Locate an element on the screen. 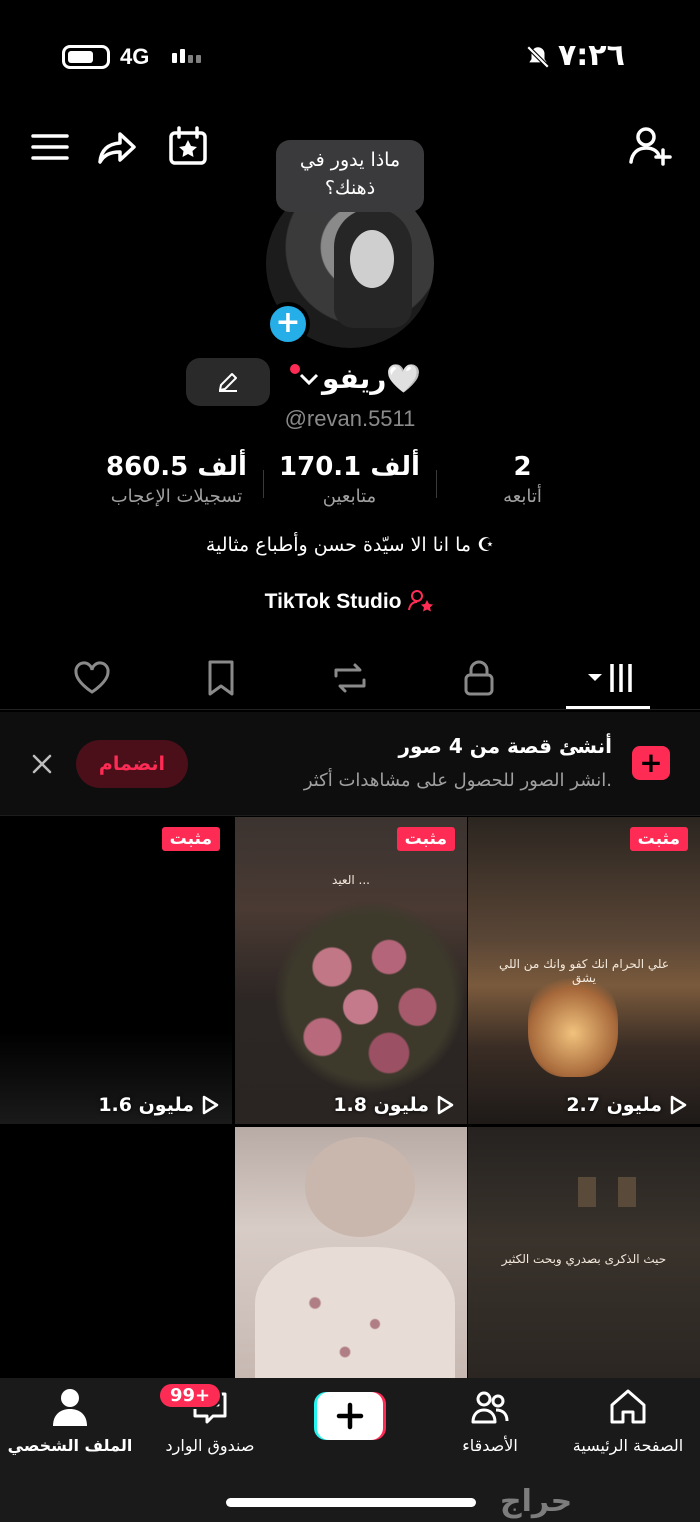 This screenshot has width=700, height=1522. view-count: 2.7 مليون is located at coordinates (627, 1105).